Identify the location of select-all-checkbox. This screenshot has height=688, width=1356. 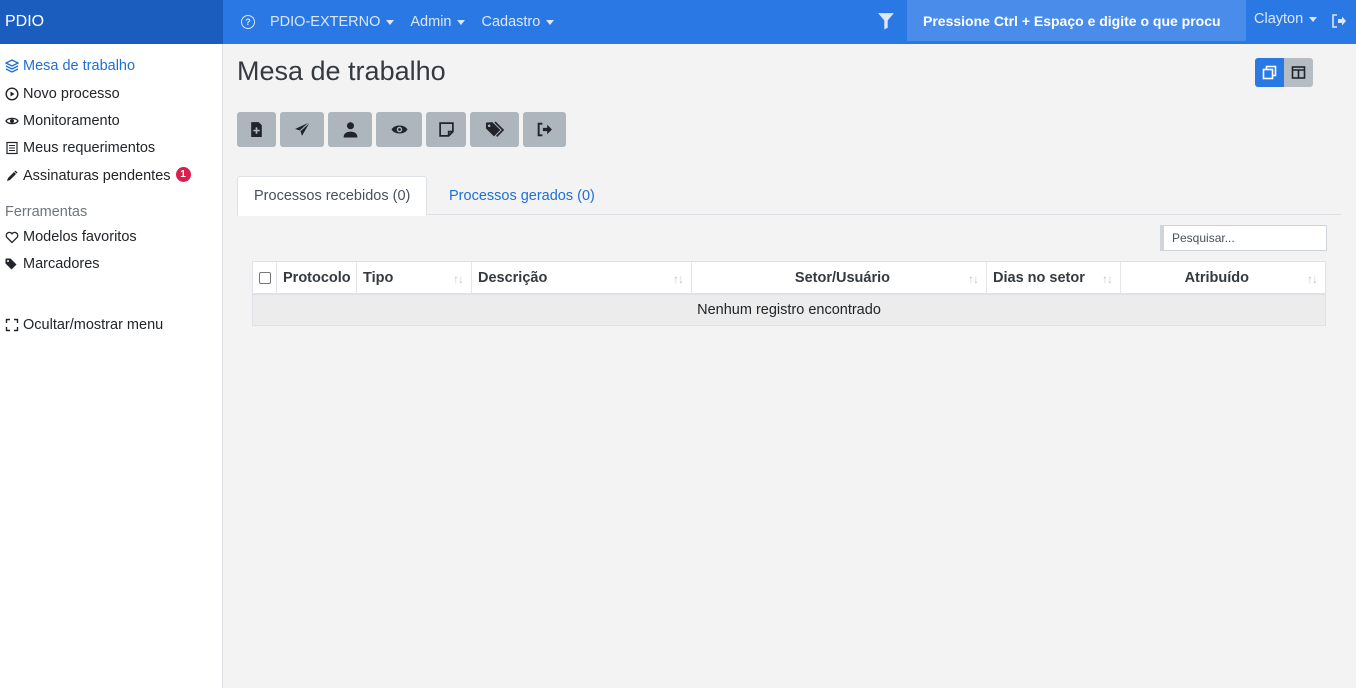
(264, 277).